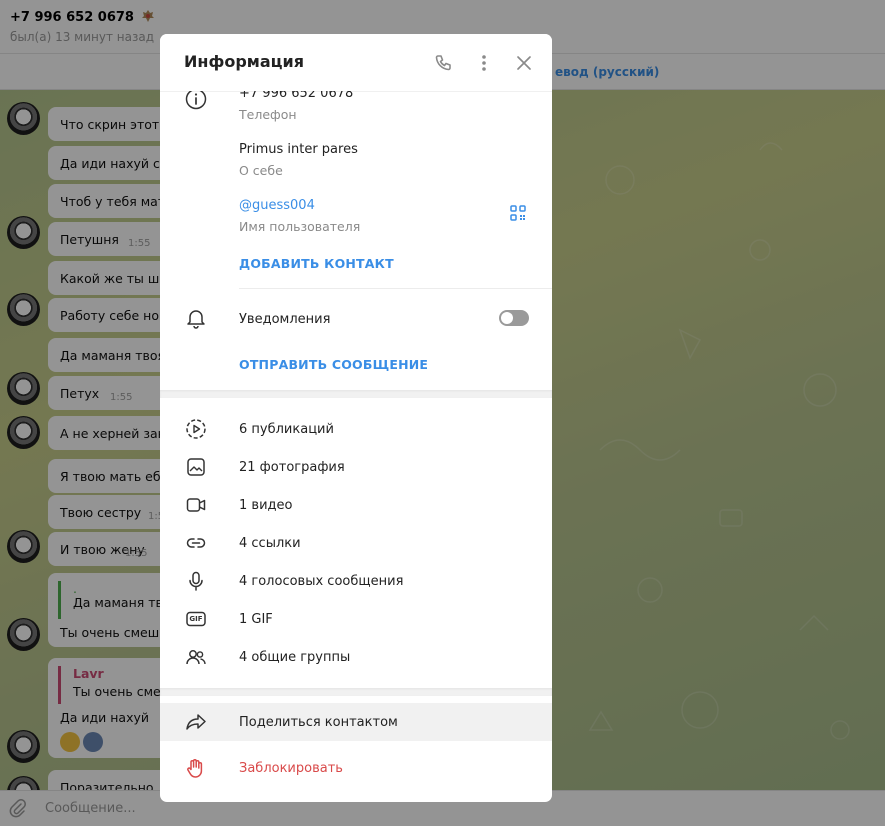 The height and width of the screenshot is (826, 885). What do you see at coordinates (395, 288) in the screenshot?
I see `divider` at bounding box center [395, 288].